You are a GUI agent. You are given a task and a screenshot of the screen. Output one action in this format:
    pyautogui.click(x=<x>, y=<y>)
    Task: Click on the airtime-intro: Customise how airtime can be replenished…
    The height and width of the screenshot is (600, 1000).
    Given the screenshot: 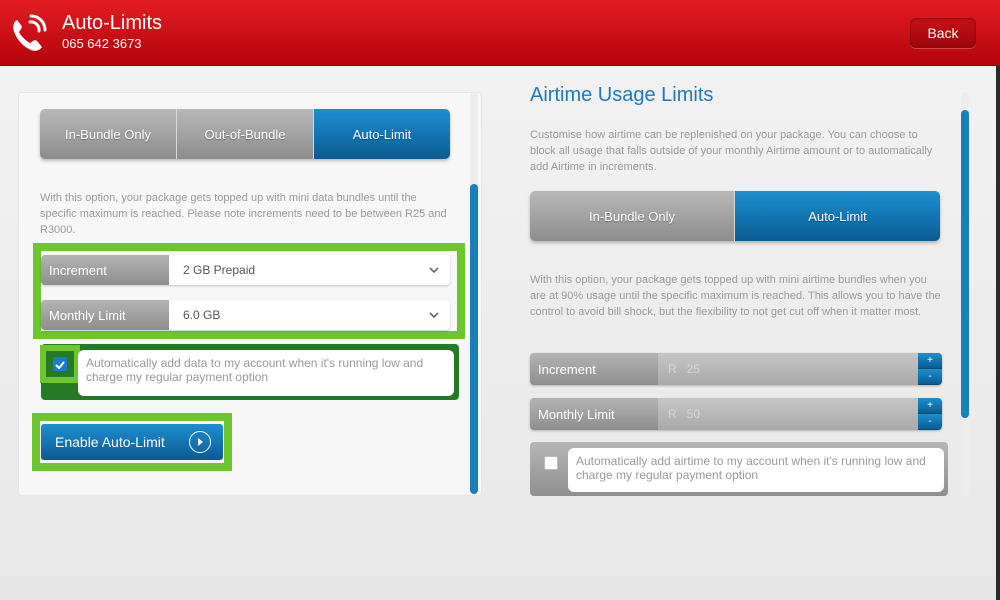 What is the action you would take?
    pyautogui.click(x=731, y=151)
    